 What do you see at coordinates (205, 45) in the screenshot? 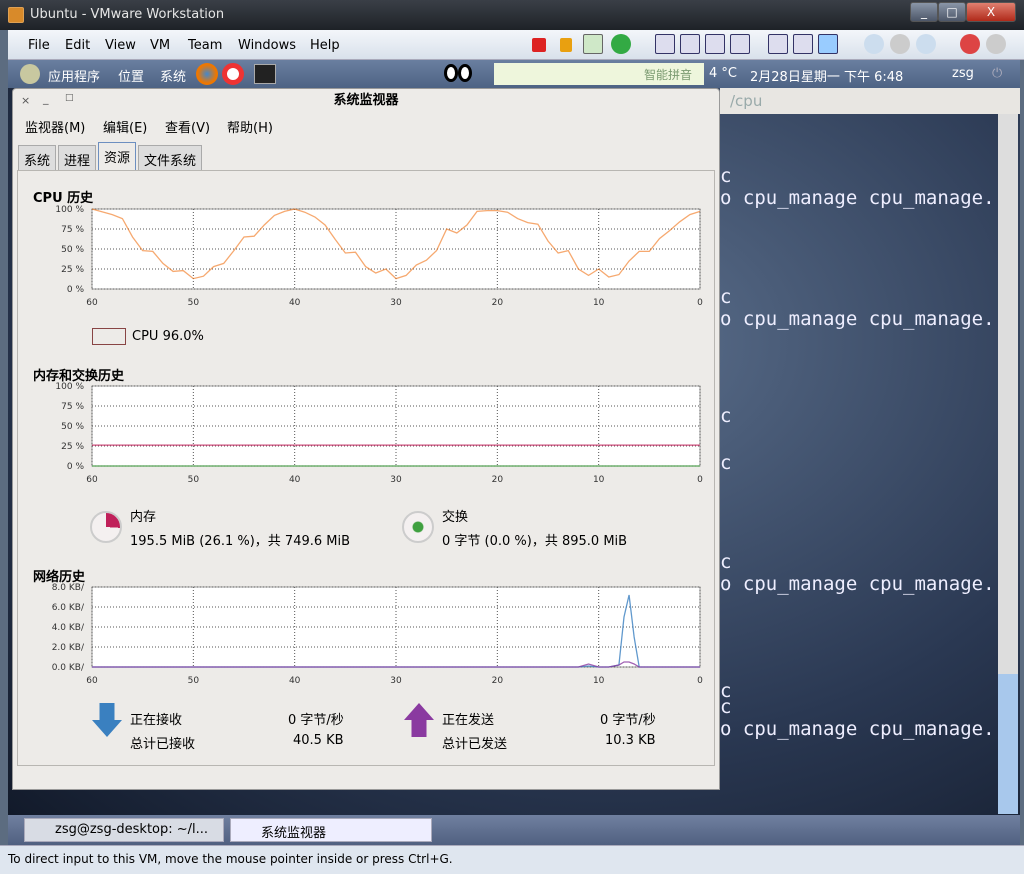
I see `menu-team: Team` at bounding box center [205, 45].